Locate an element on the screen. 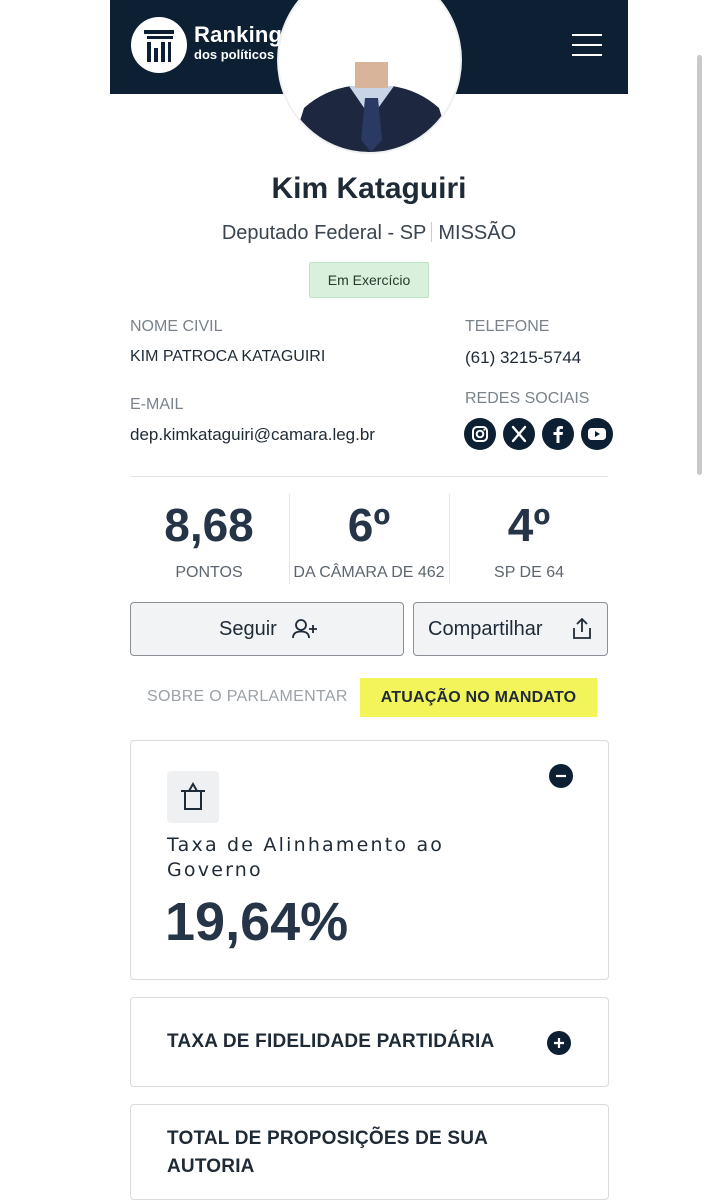 Image resolution: width=709 pixels, height=1200 pixels. politician-role: Deputado Federal - SP MISSÃO is located at coordinates (369, 233).